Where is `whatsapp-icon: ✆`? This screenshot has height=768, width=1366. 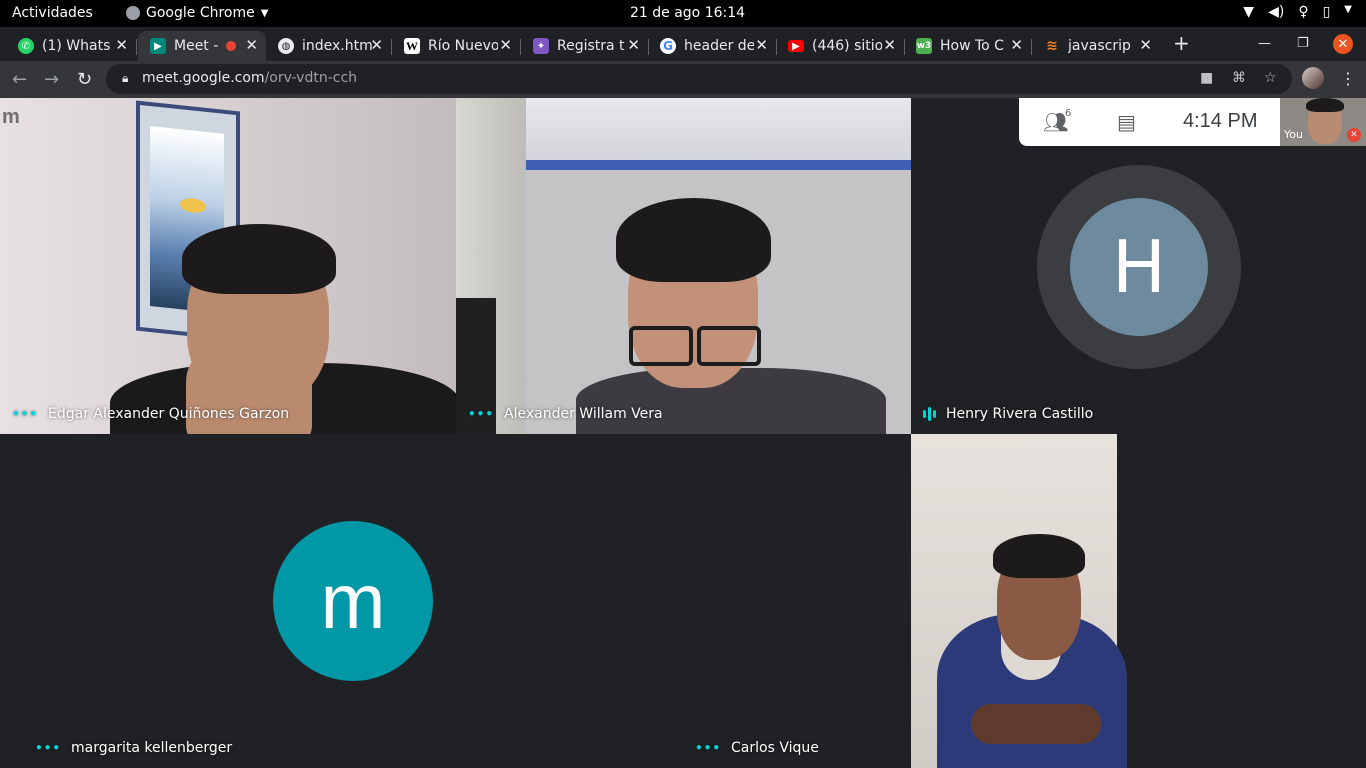
whatsapp-icon: ✆ is located at coordinates (26, 46).